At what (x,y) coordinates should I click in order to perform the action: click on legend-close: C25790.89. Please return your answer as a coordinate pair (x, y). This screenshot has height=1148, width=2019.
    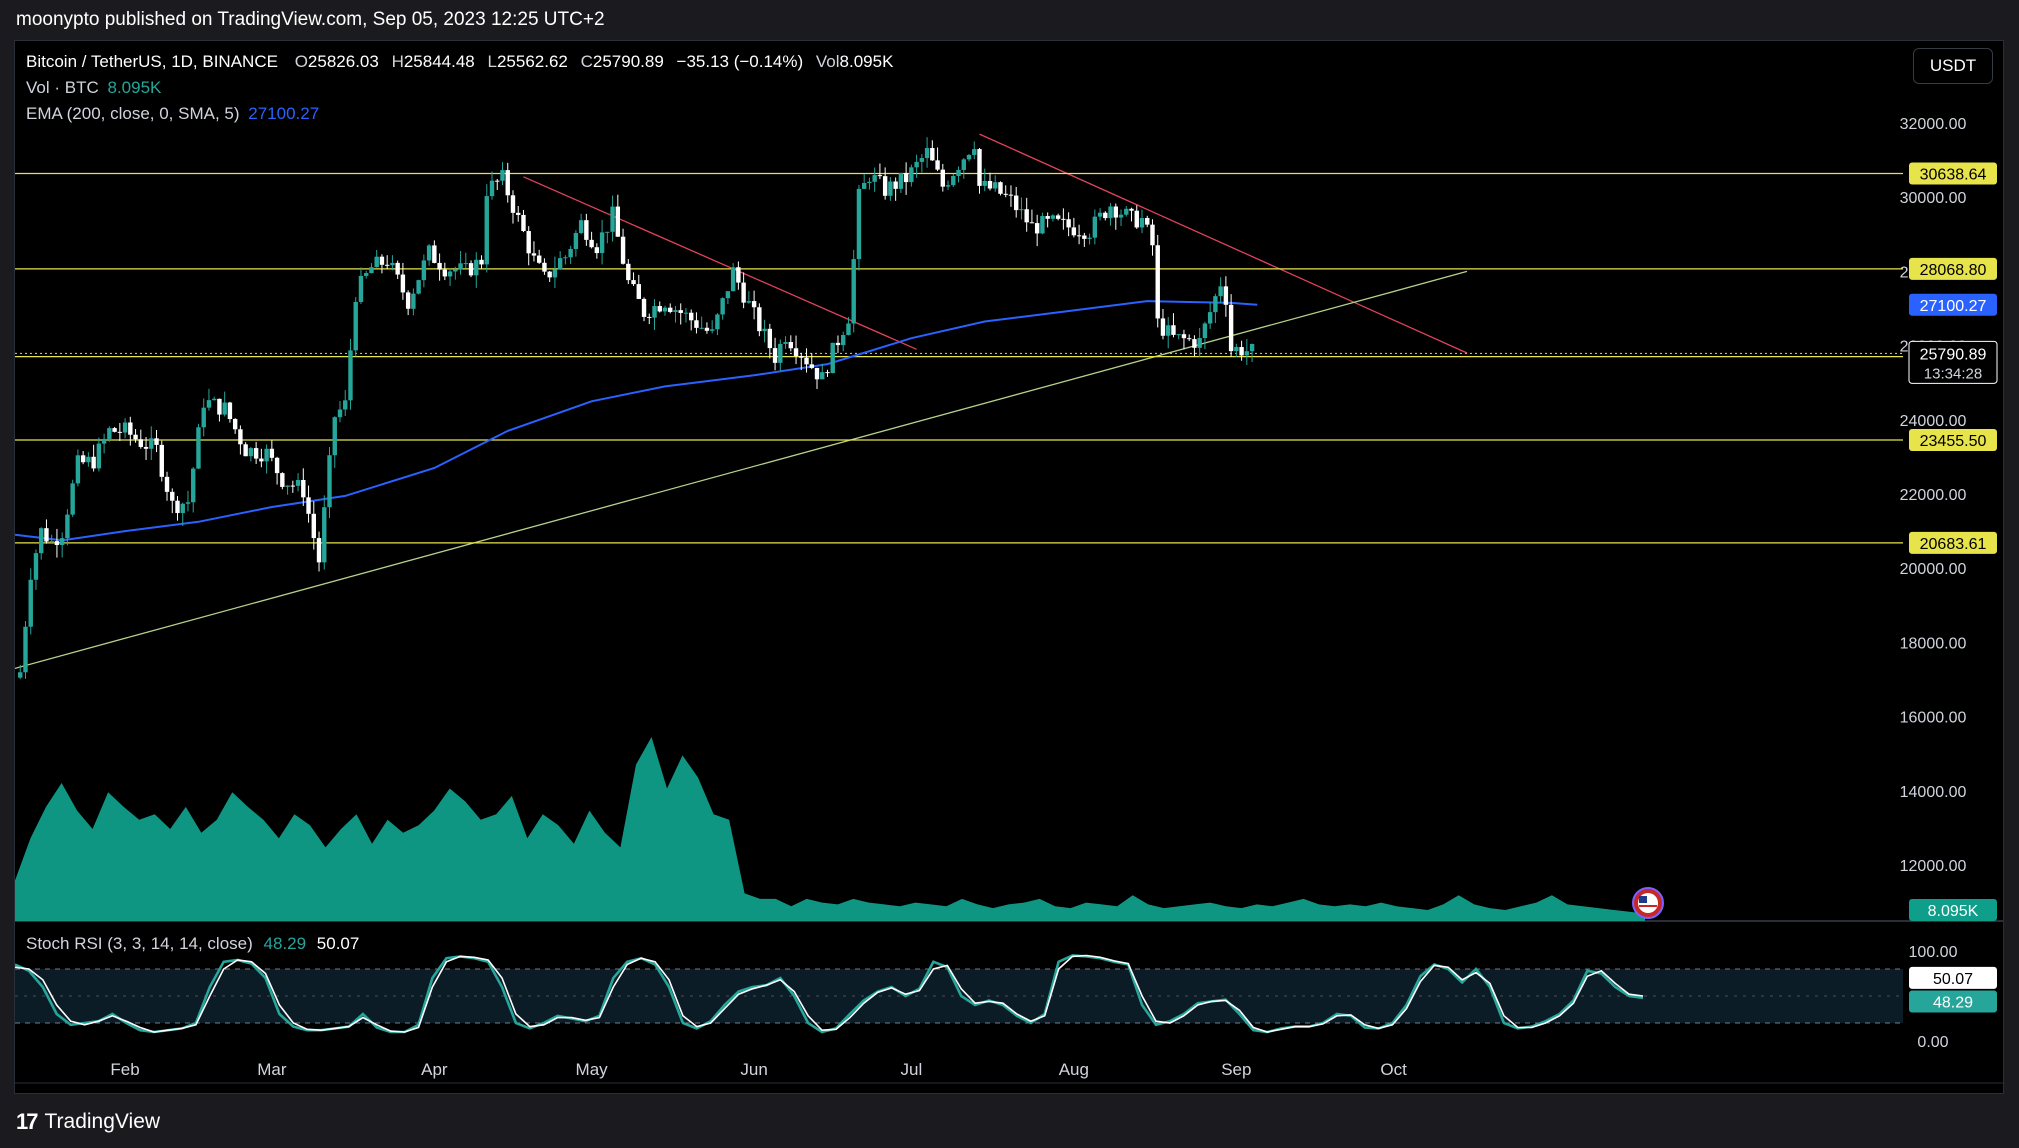
    Looking at the image, I should click on (622, 61).